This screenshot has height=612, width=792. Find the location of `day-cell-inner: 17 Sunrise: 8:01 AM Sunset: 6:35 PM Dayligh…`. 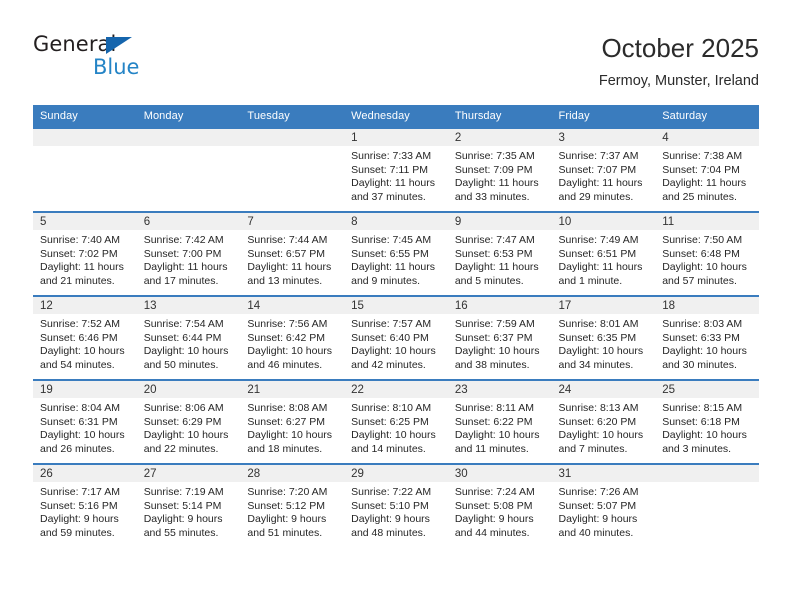

day-cell-inner: 17 Sunrise: 8:01 AM Sunset: 6:35 PM Dayligh… is located at coordinates (603, 338).